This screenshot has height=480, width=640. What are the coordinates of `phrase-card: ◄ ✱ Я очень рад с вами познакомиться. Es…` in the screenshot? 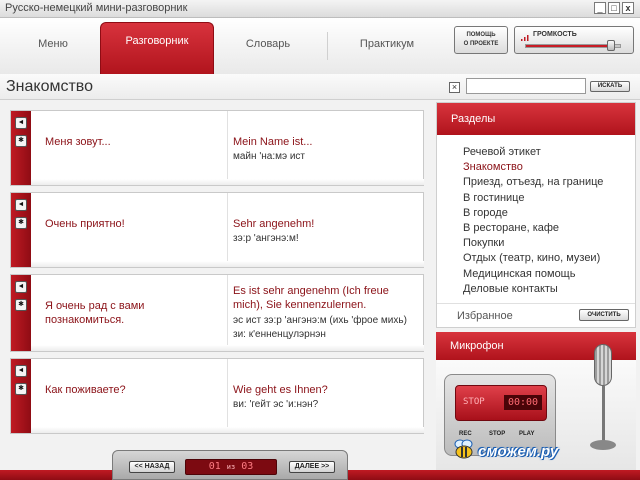 It's located at (217, 313).